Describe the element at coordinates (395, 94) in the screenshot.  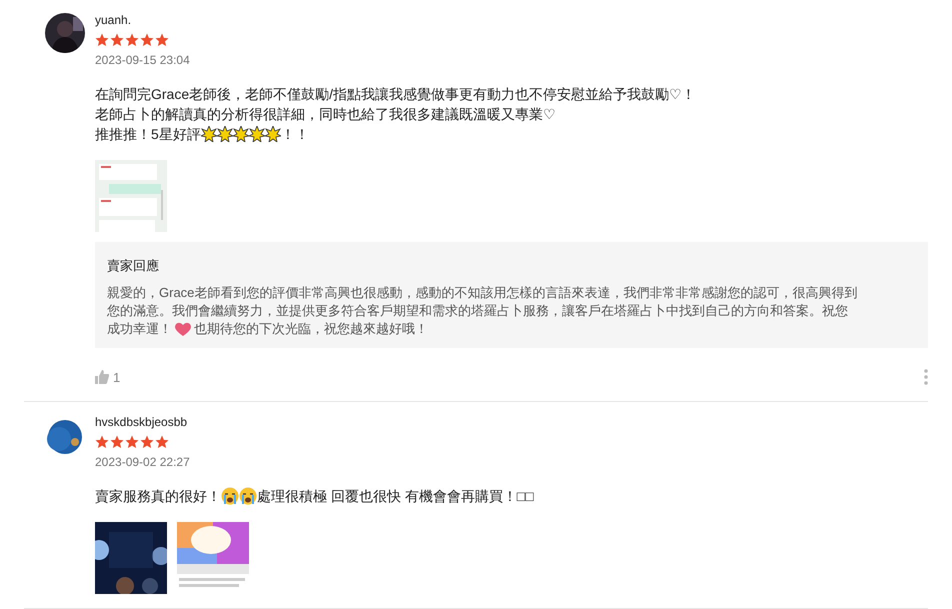
I see `review-text: 在詢問完Grace老師後，老師不僅鼓勵/指點我讓我感覺做事更有動力也不停安慰並給予我鼓勵♡！` at that location.